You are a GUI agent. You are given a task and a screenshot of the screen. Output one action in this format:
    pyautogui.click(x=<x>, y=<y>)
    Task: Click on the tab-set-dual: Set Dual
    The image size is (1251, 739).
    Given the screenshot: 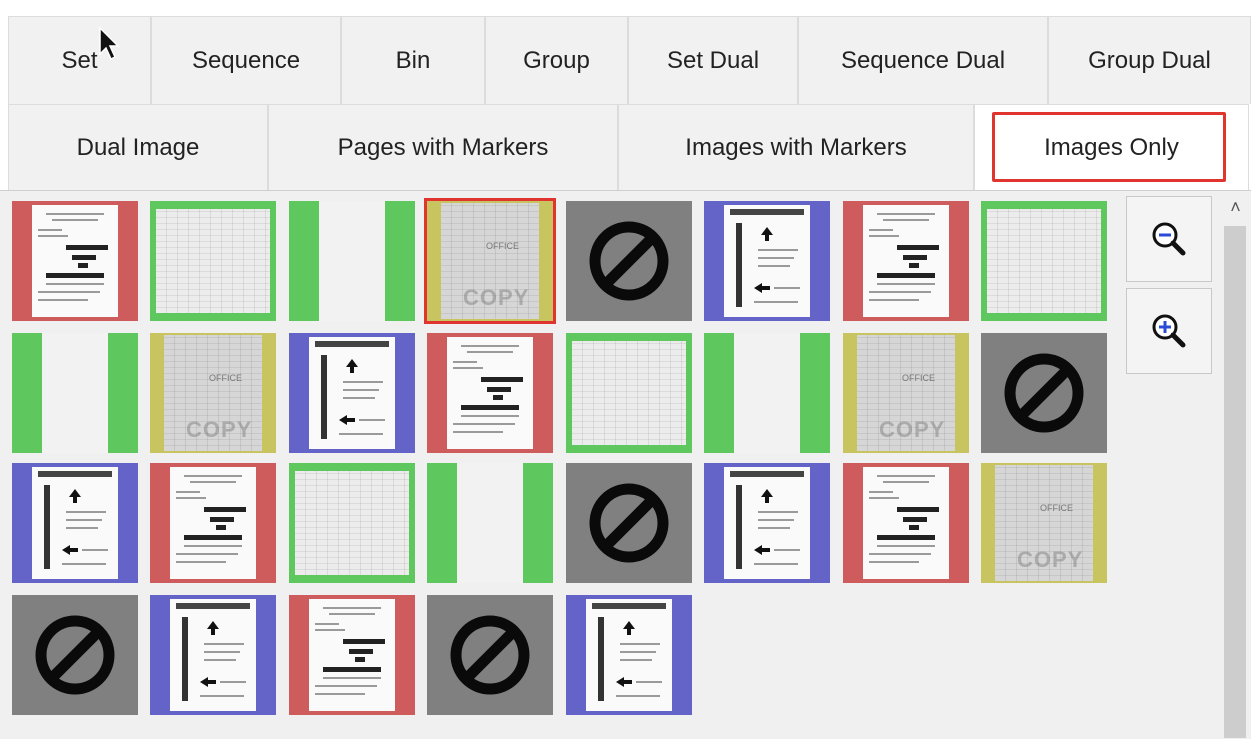 What is the action you would take?
    pyautogui.click(x=713, y=60)
    